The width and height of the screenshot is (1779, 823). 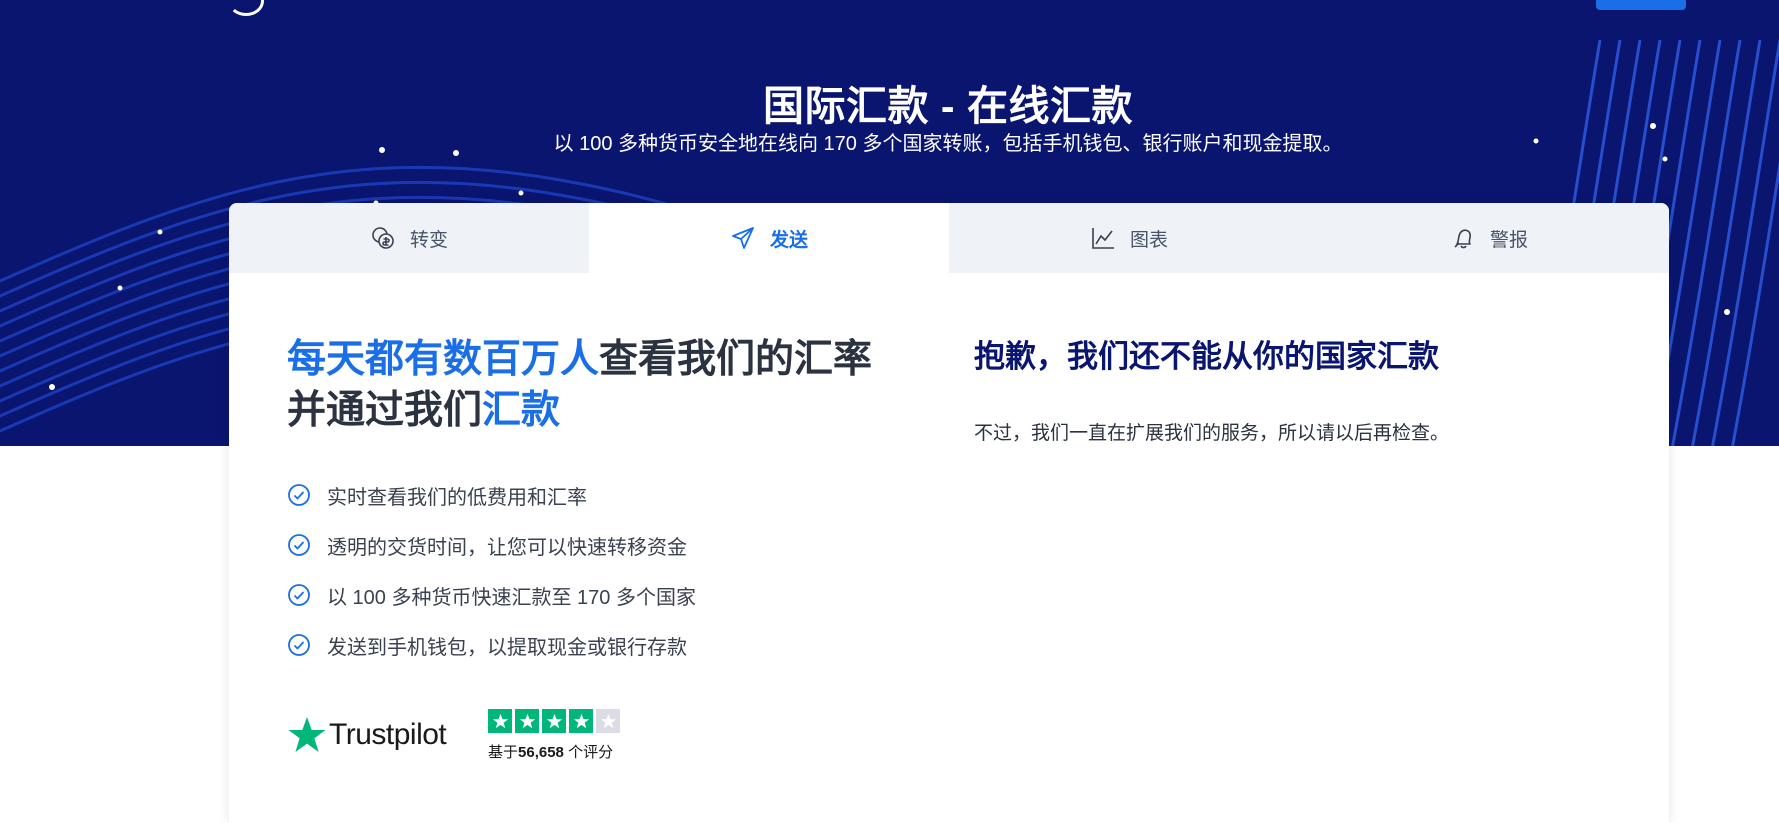 I want to click on feature-item: 透明的交货时间，让您可以快速转移资金, so click(x=491, y=545).